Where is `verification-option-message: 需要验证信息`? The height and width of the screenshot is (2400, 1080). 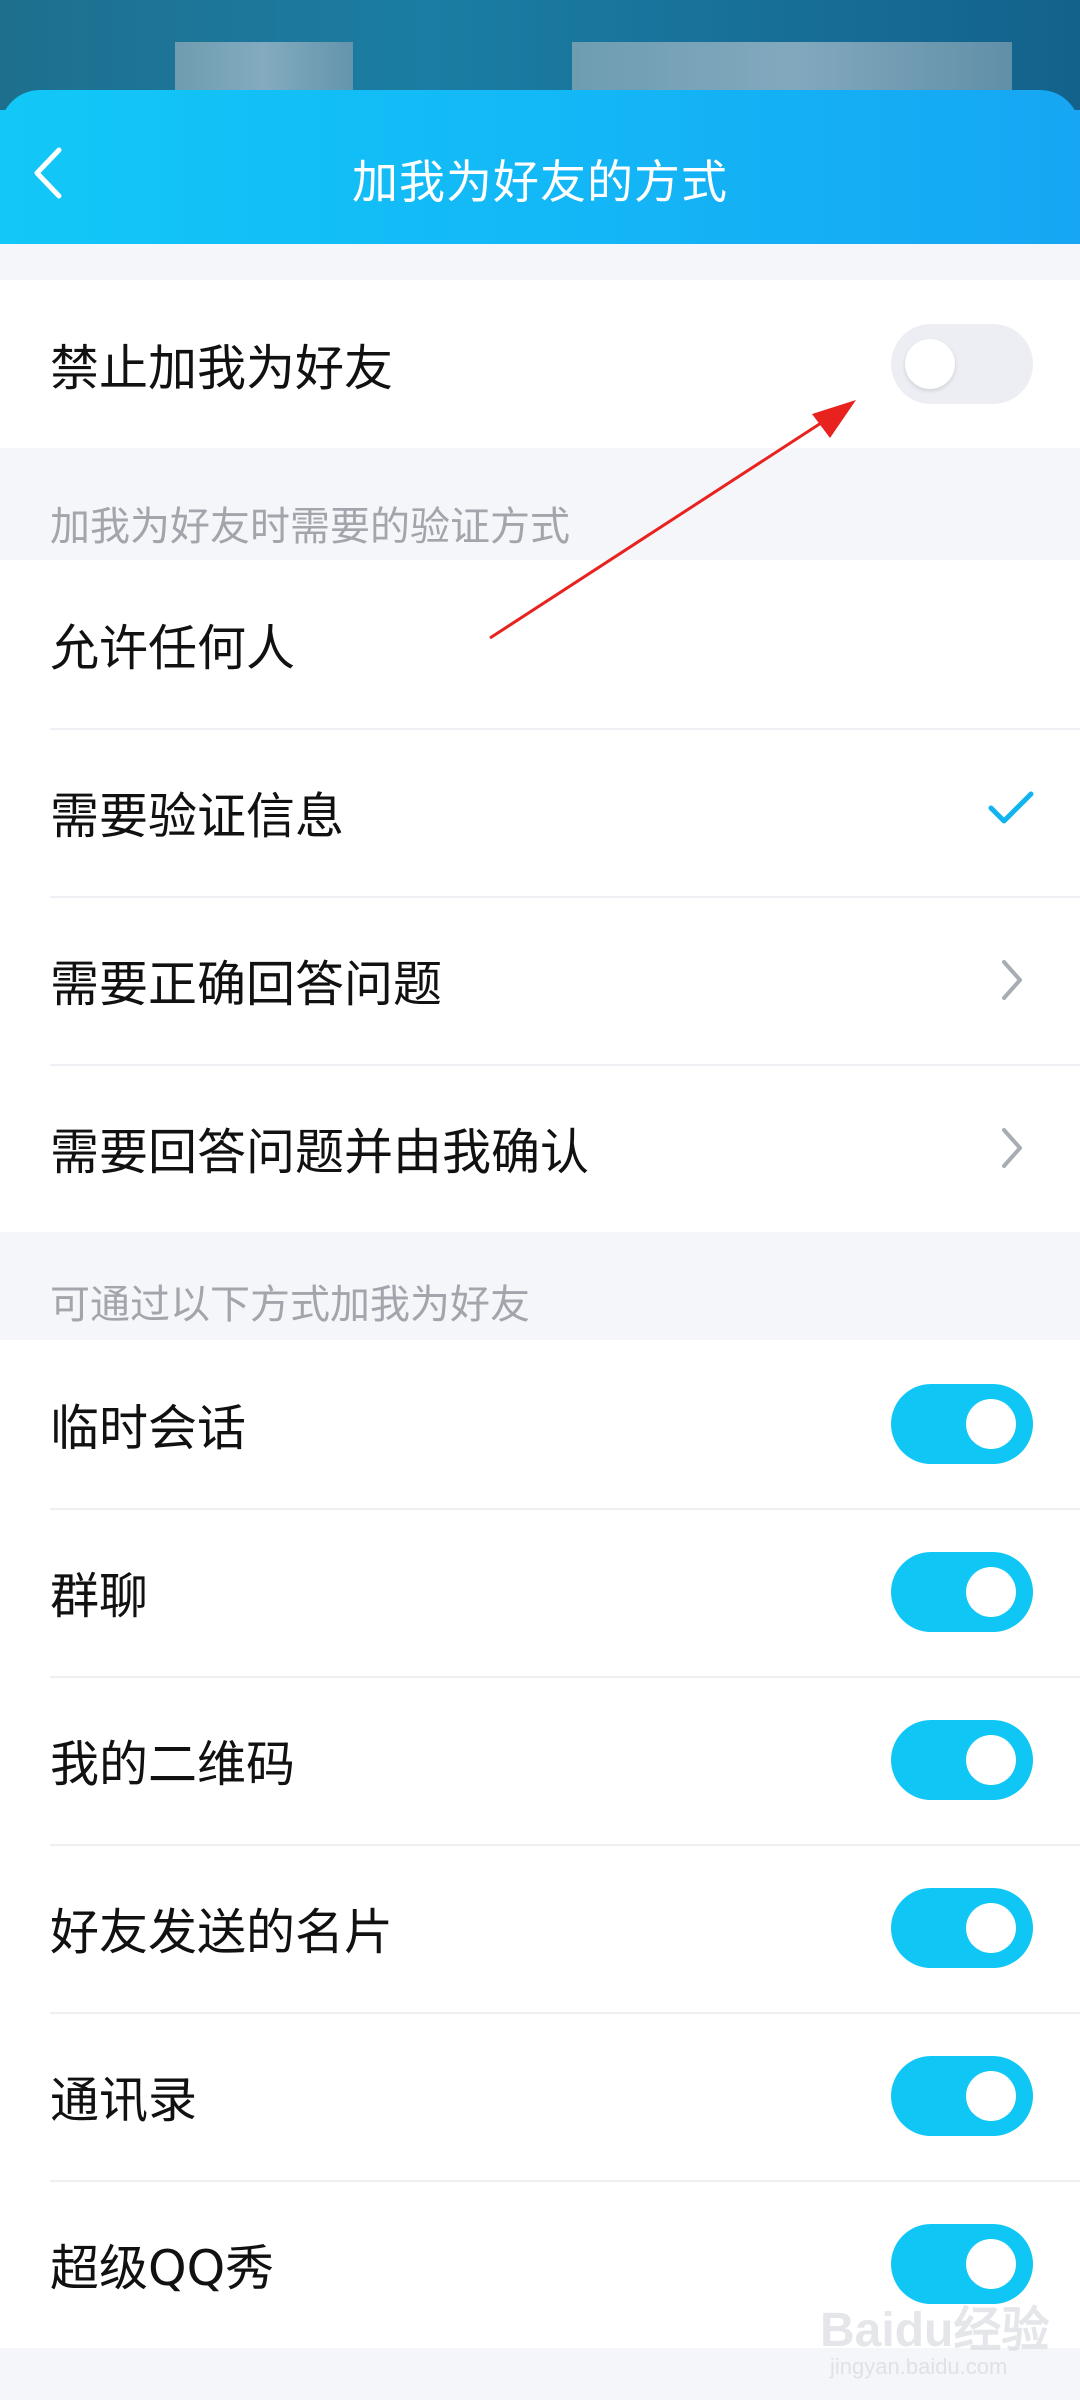 verification-option-message: 需要验证信息 is located at coordinates (540, 812).